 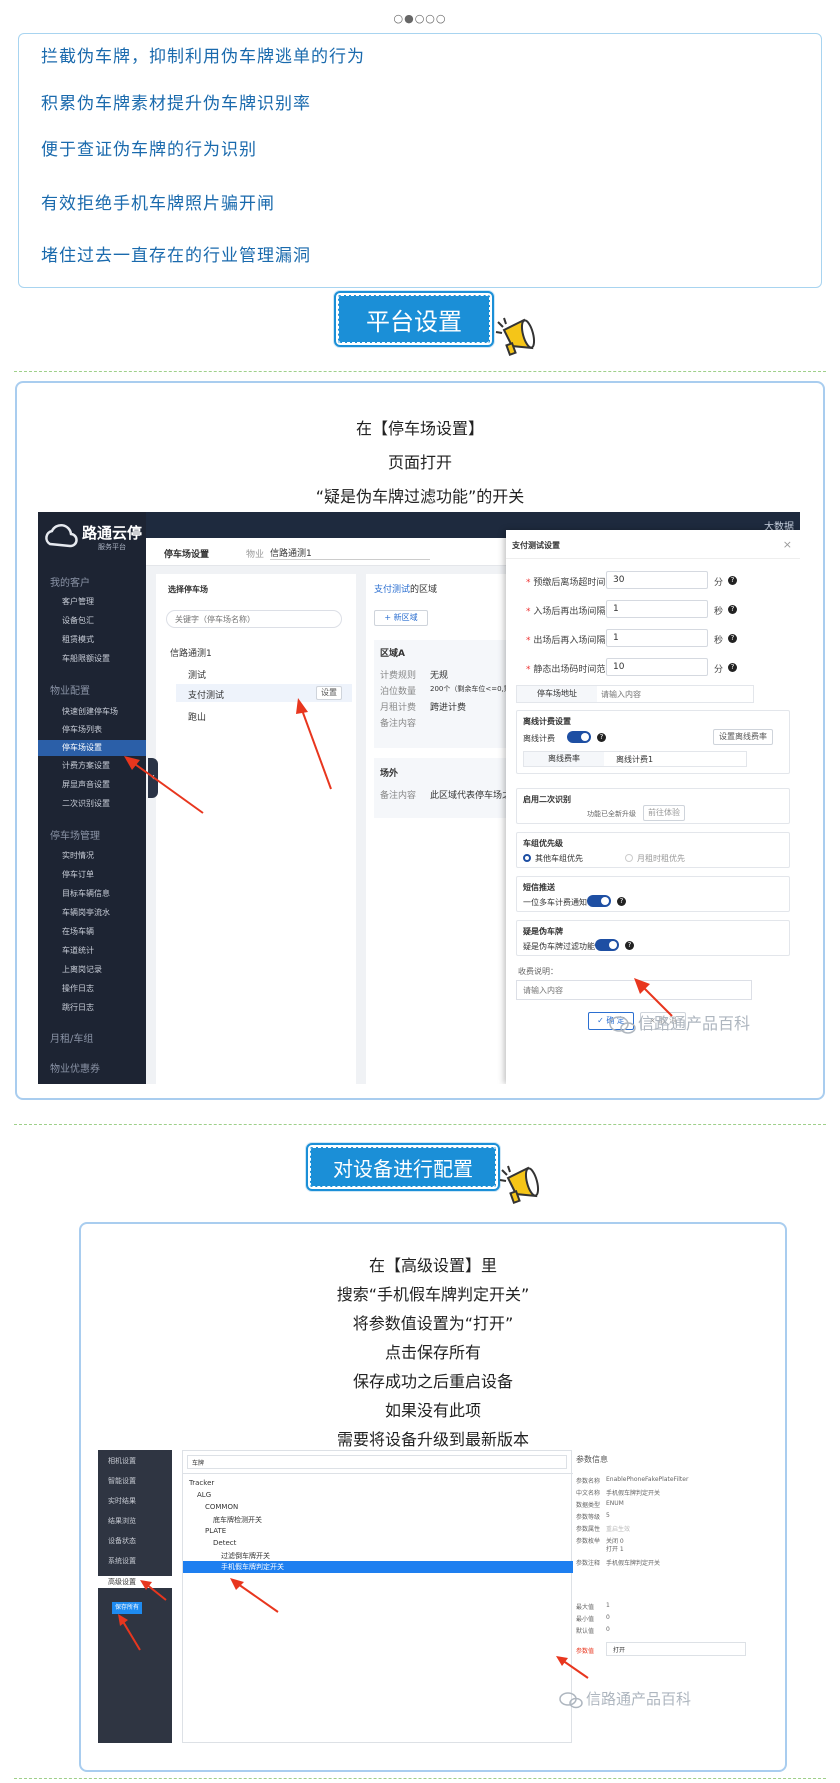 I want to click on tree-node: 过滤倒车牌开关, so click(x=245, y=1556).